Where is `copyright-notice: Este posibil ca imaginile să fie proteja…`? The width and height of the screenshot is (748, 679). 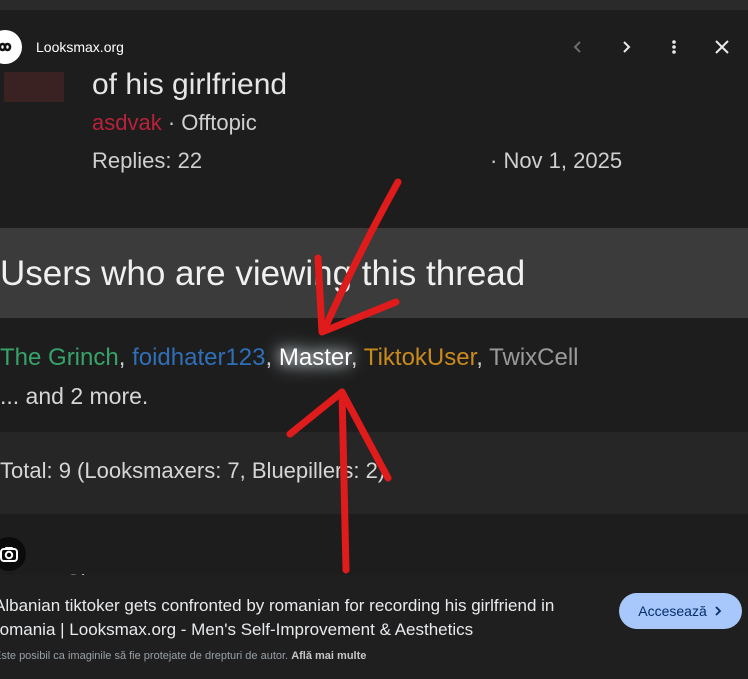
copyright-notice: Este posibil ca imaginile să fie proteja… is located at coordinates (183, 656).